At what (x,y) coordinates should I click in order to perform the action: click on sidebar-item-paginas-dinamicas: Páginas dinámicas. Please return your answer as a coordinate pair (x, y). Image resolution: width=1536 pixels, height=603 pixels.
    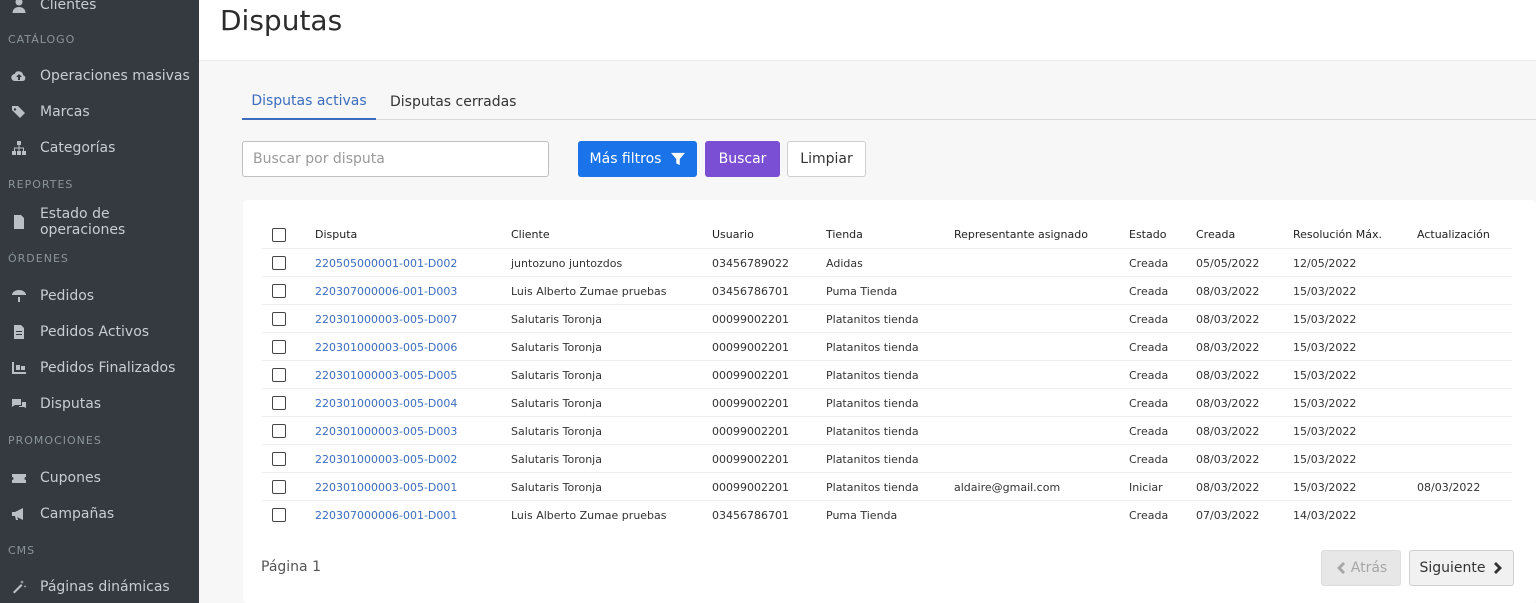
    Looking at the image, I should click on (99, 587).